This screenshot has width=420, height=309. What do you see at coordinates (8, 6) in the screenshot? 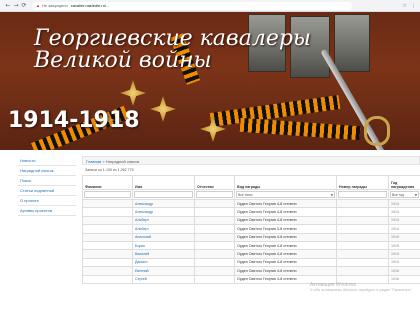
I see `back-arrow-icon: ←` at bounding box center [8, 6].